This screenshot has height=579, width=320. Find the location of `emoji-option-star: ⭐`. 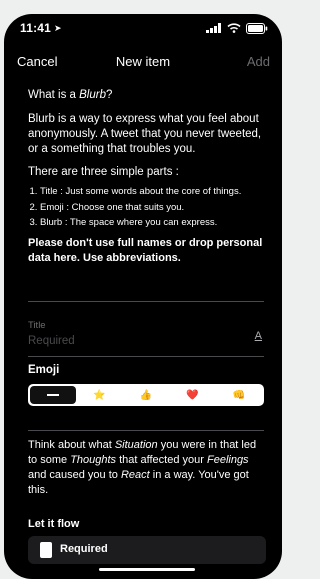

emoji-option-star: ⭐ is located at coordinates (99, 395).